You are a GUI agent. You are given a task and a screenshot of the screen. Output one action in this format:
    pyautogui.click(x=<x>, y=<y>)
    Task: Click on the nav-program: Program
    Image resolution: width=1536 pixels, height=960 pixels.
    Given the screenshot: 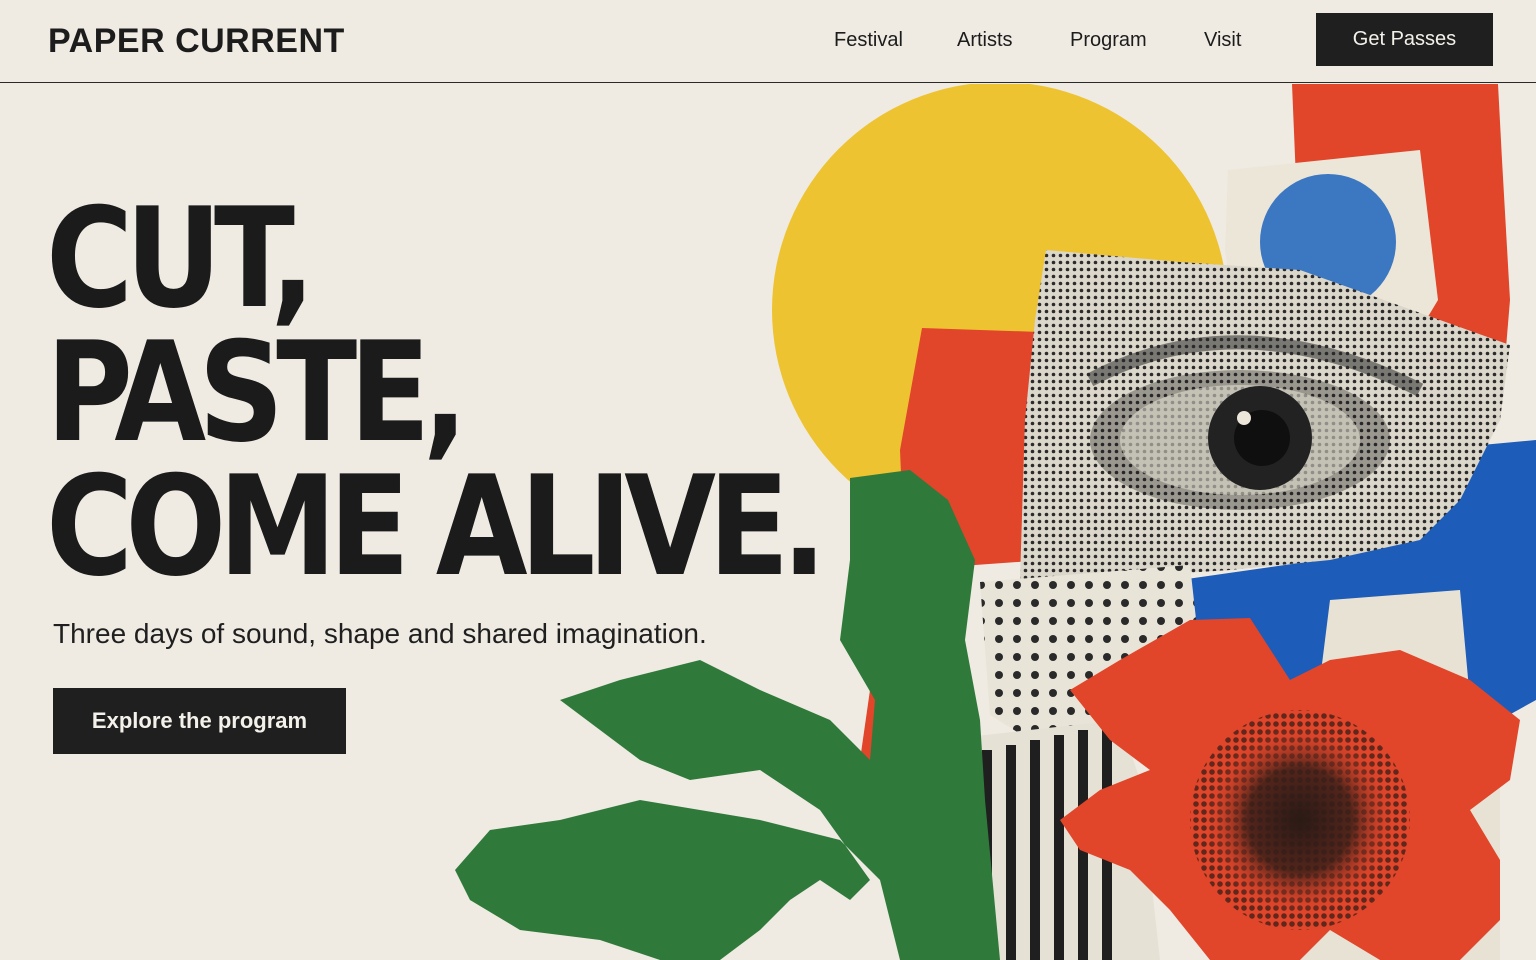 What is the action you would take?
    pyautogui.click(x=1108, y=40)
    